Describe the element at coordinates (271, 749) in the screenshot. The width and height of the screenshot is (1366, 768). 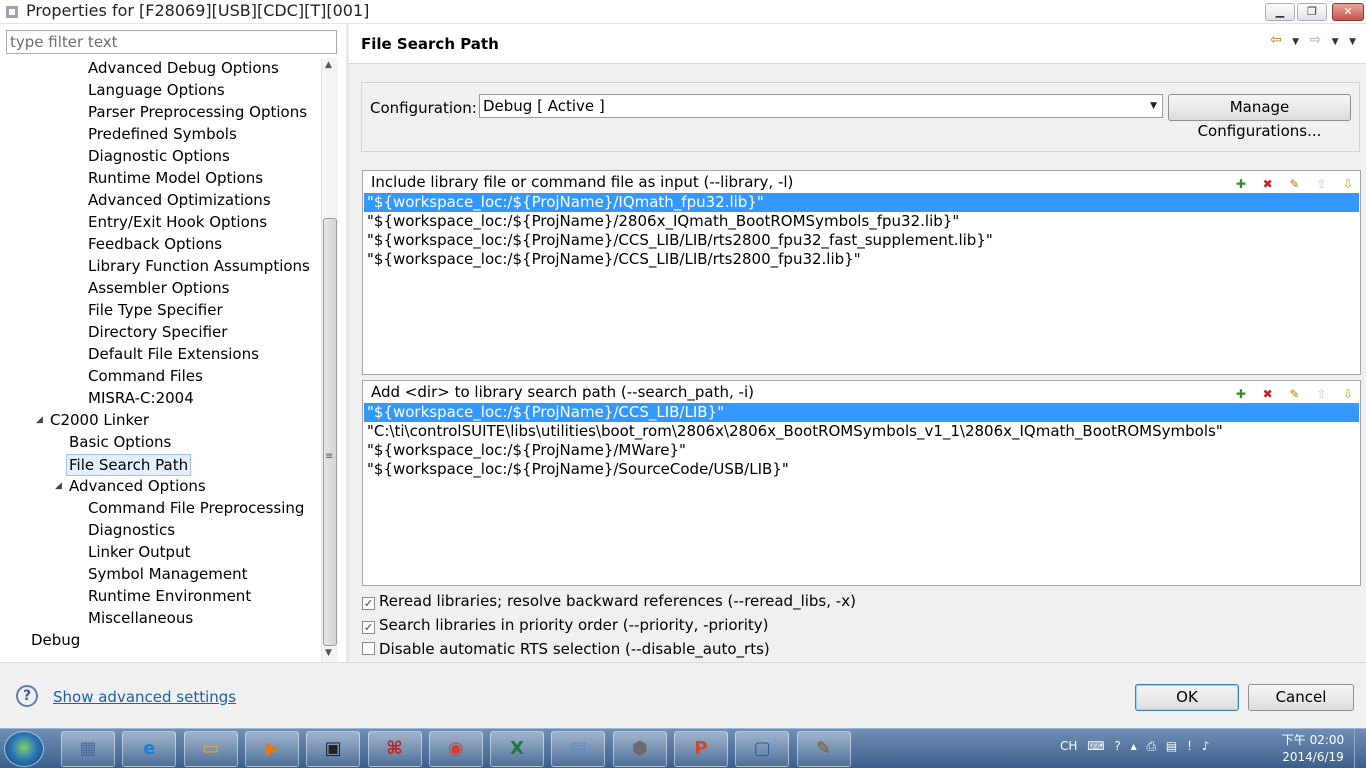
I see `media-player-icon: ▶` at that location.